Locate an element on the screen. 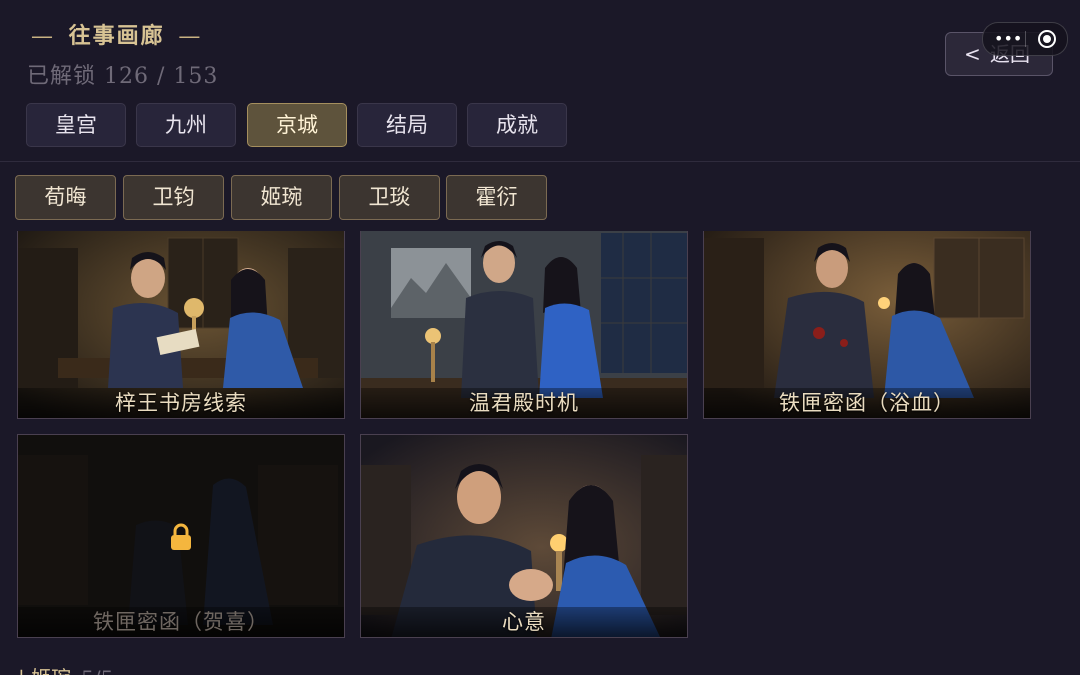  page-title: — 往事画廊 — is located at coordinates (116, 34).